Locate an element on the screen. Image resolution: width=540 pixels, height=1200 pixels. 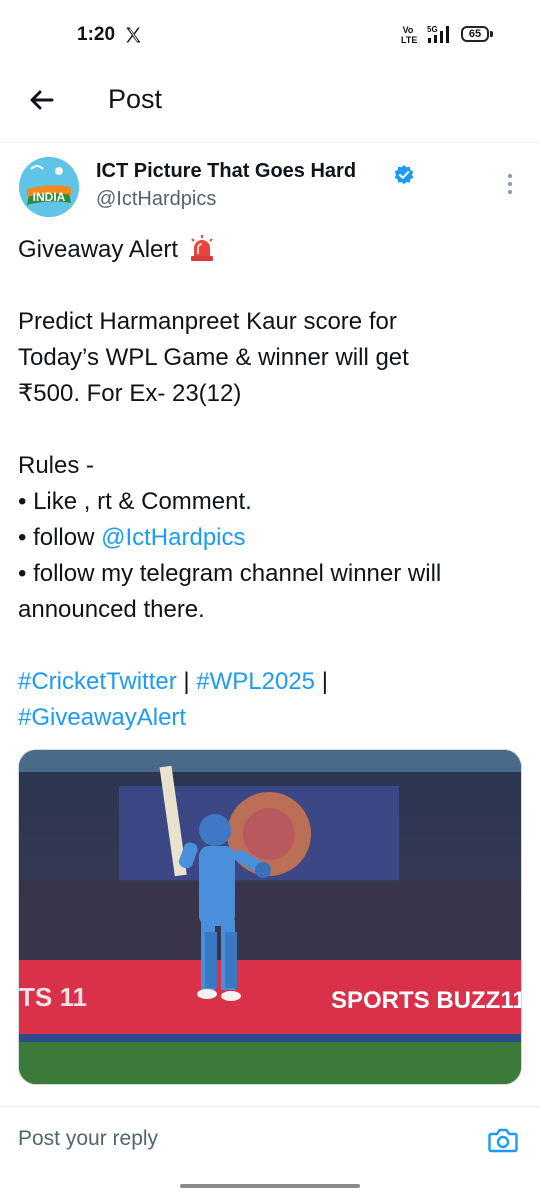
status-time: 1:20 is located at coordinates (96, 34).